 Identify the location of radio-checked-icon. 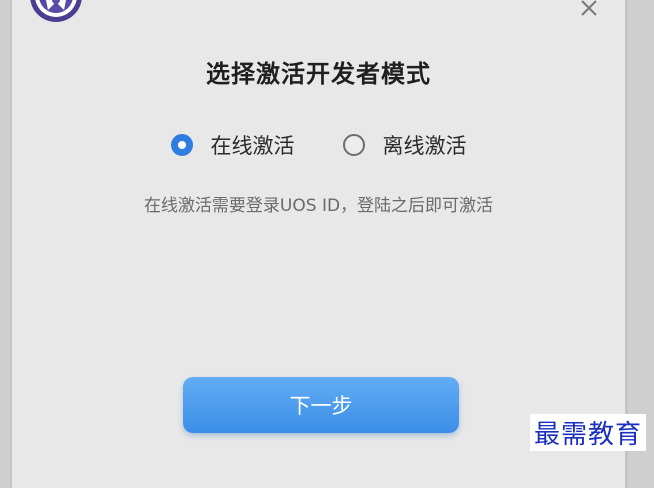
(181, 145).